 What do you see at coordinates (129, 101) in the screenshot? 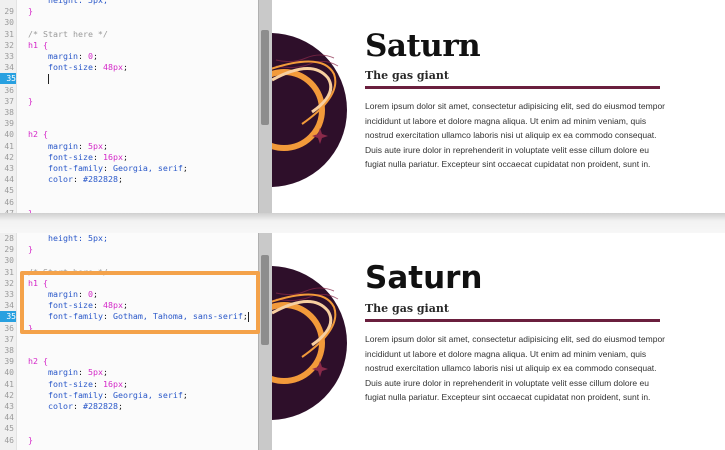
I see `code-line: 37}` at bounding box center [129, 101].